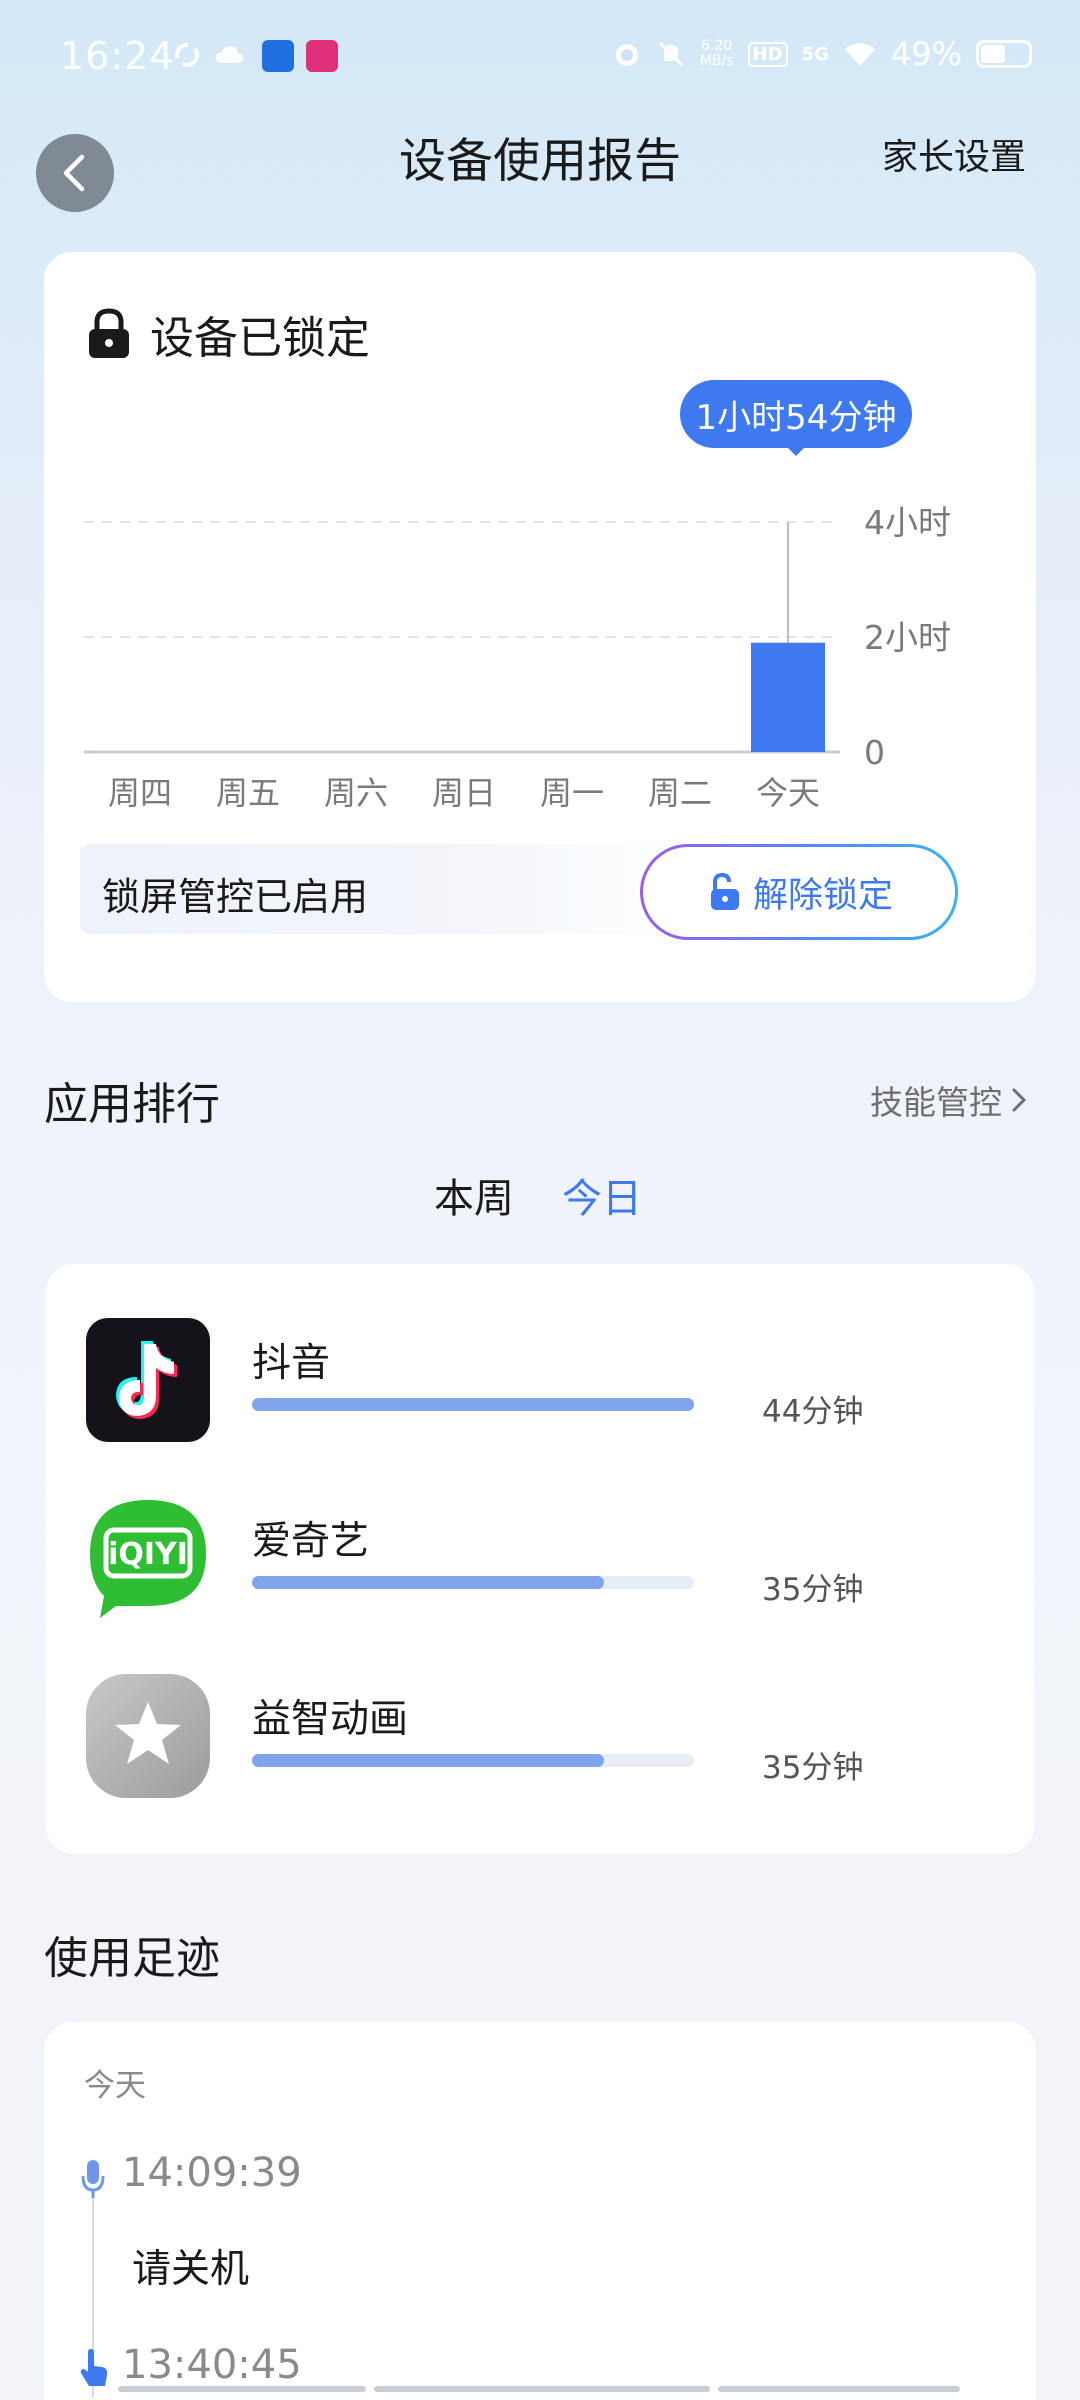 The image size is (1080, 2400). What do you see at coordinates (936, 1102) in the screenshot?
I see `skill-control-label: 技能管控` at bounding box center [936, 1102].